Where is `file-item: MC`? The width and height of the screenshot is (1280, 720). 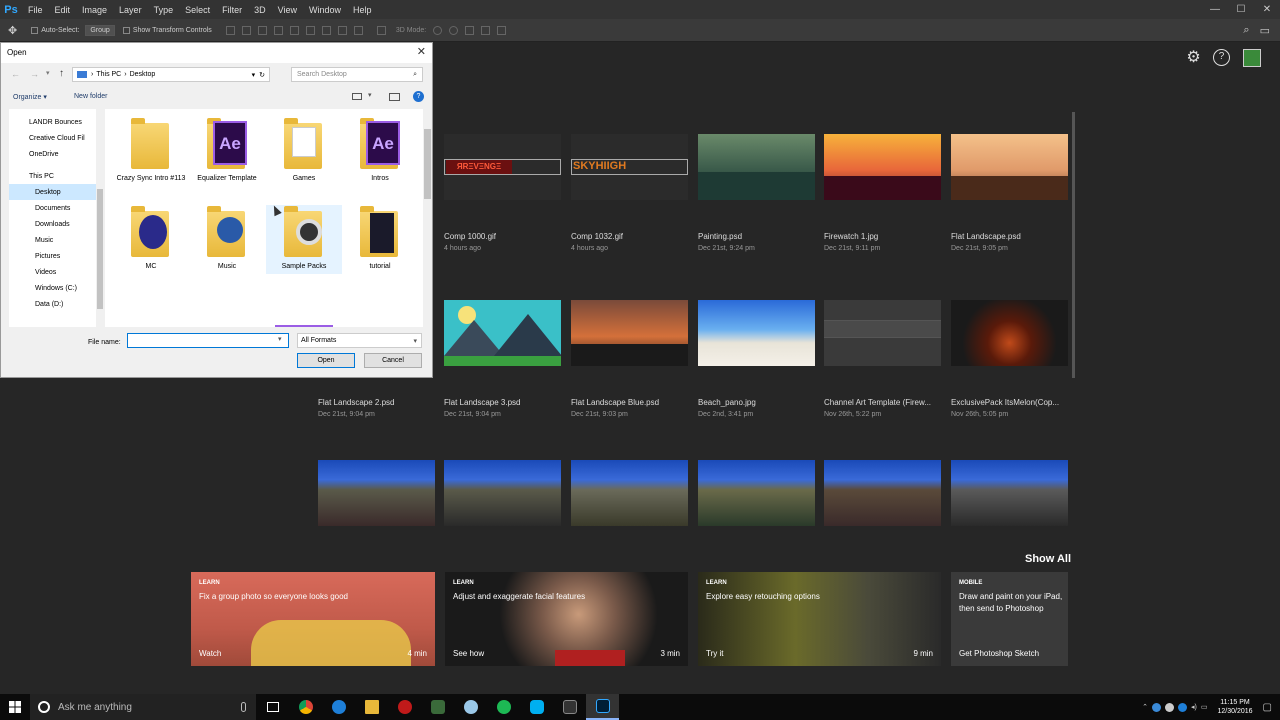 file-item: MC is located at coordinates (151, 238).